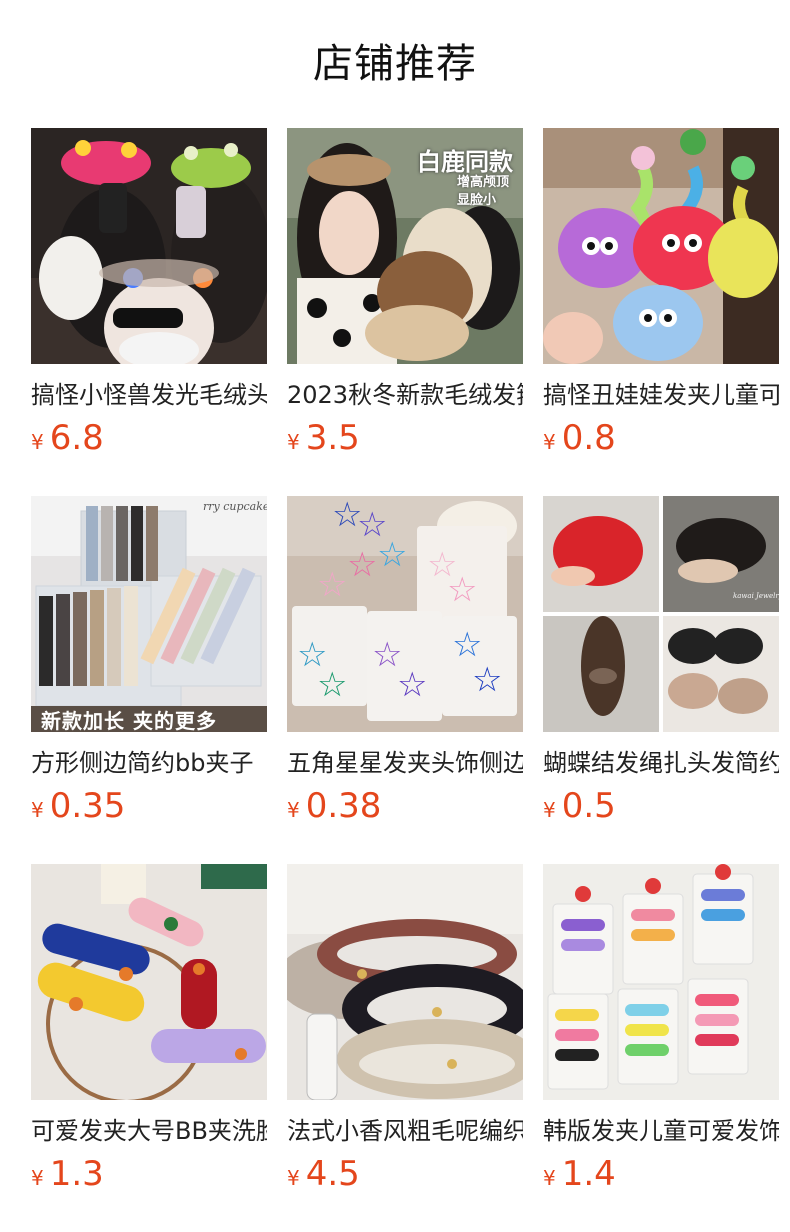 This screenshot has height=1232, width=790. I want to click on product-name: 可爱发夹大号BB夹洗脸, so click(149, 1131).